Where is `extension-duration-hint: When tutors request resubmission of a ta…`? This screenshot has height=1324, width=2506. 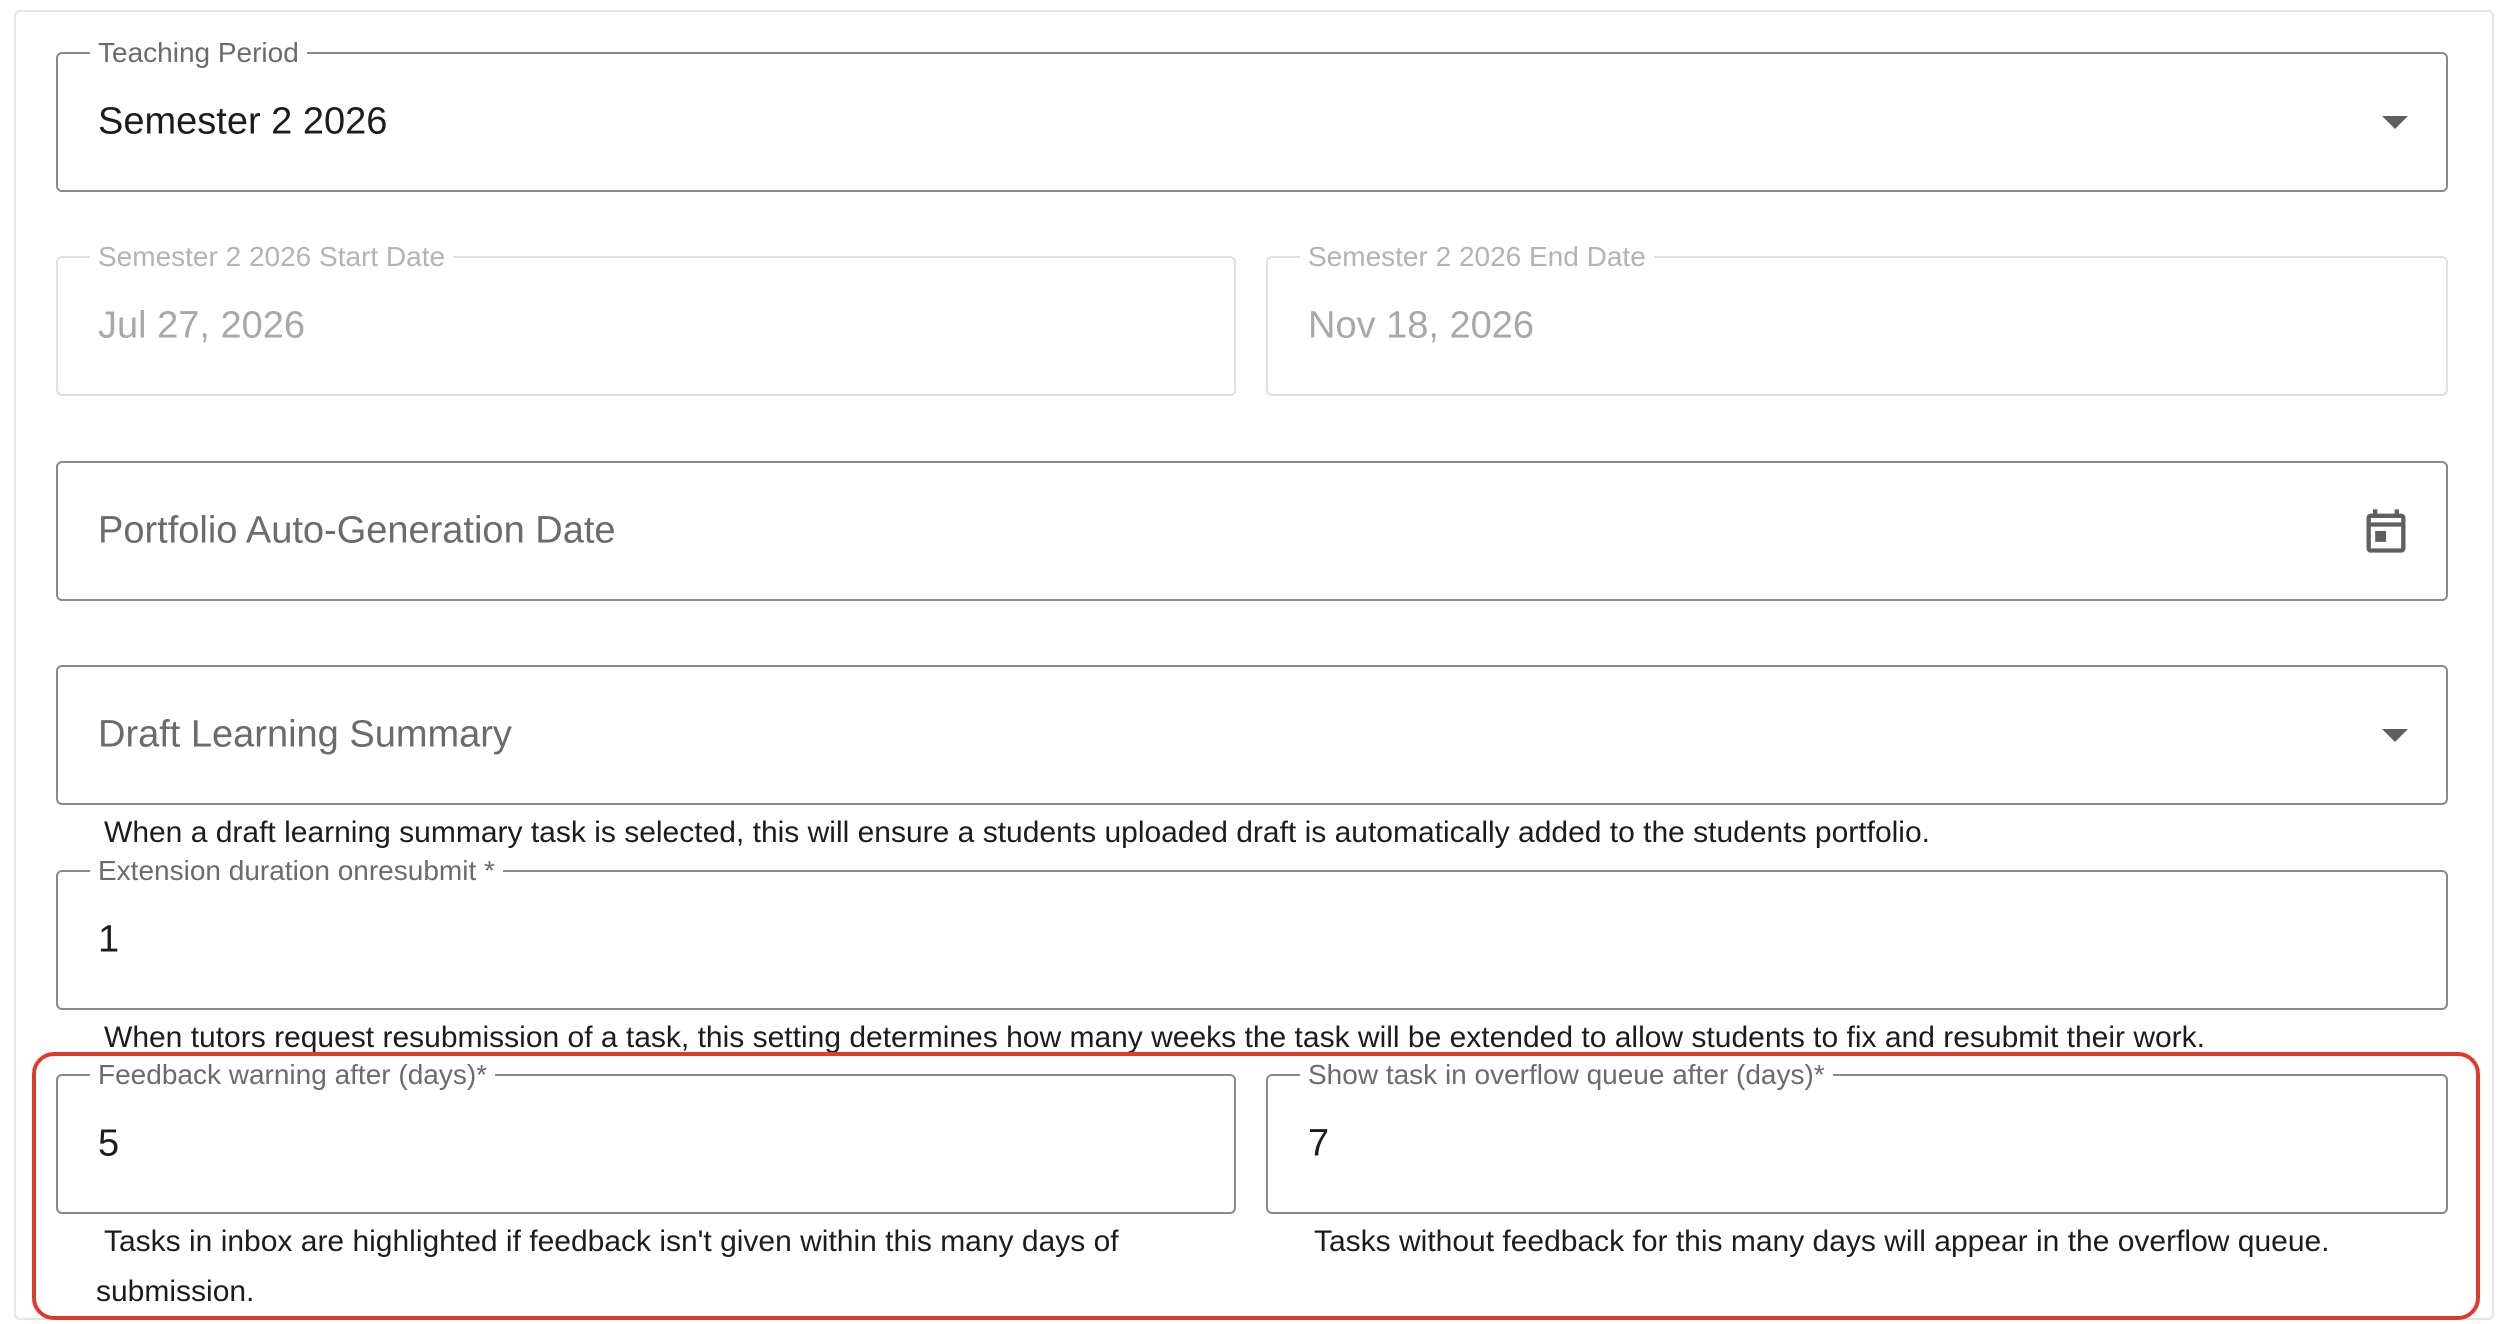 extension-duration-hint: When tutors request resubmission of a ta… is located at coordinates (1154, 1037).